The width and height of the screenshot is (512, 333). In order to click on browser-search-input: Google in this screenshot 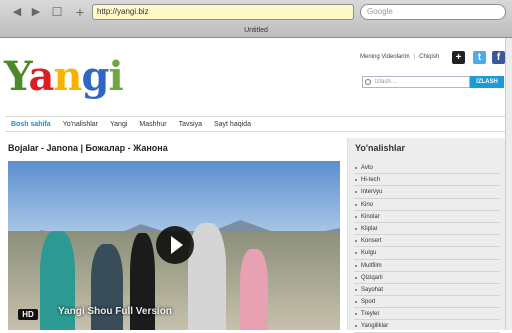, I will do `click(433, 12)`.